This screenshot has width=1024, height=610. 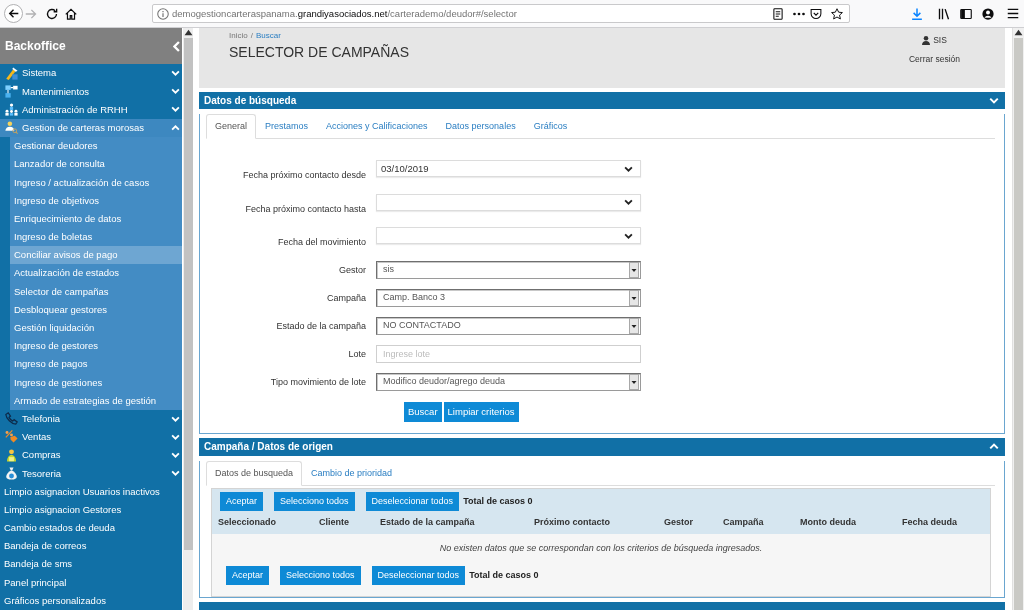 I want to click on user-circle-icon, so click(x=988, y=13).